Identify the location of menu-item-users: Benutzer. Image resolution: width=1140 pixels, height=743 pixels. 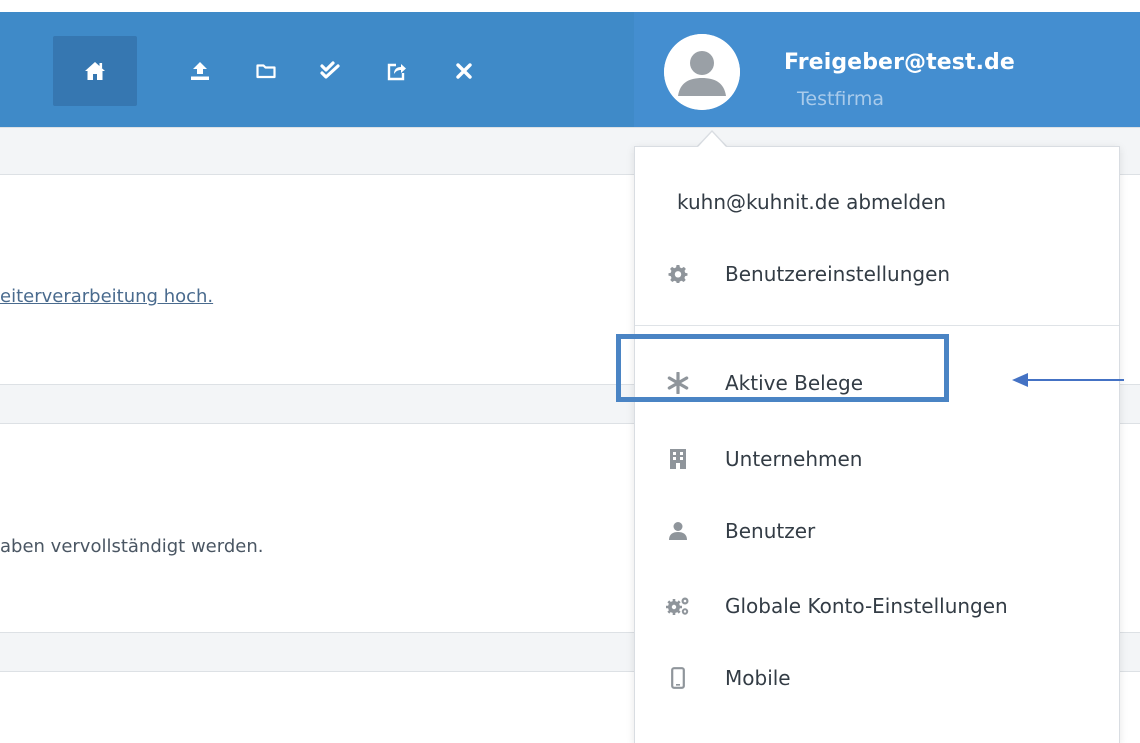
(877, 531).